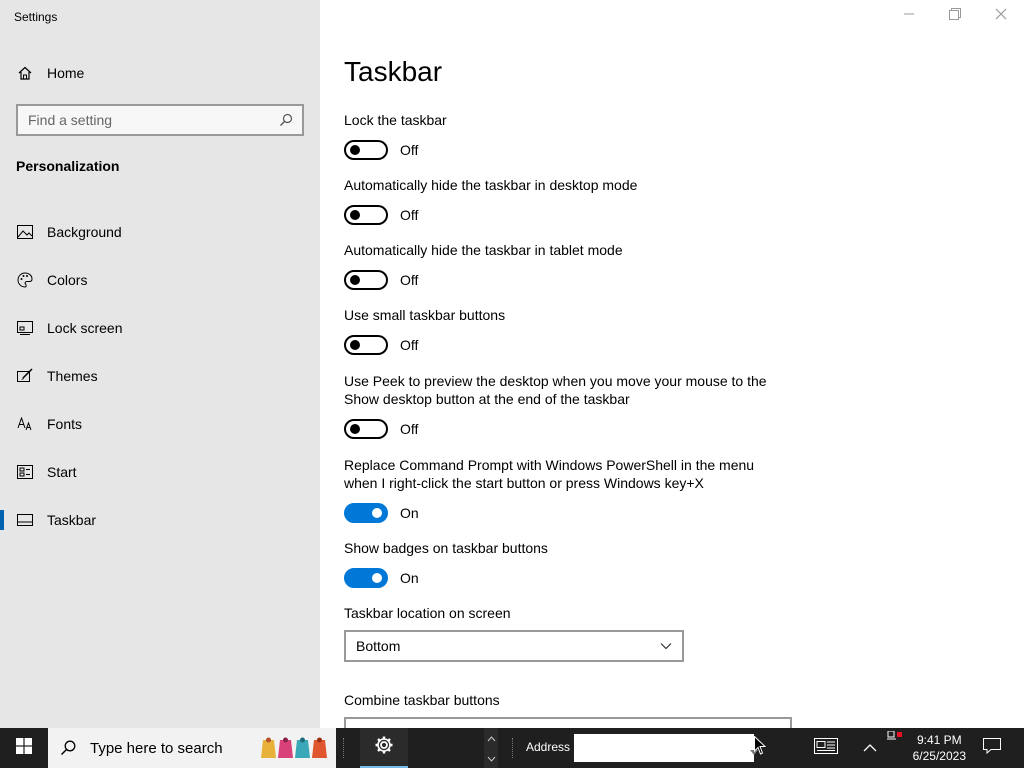 This screenshot has height=768, width=1024. Describe the element at coordinates (564, 136) in the screenshot. I see `setting-lock-taskbar: Lock the taskbar Off` at that location.